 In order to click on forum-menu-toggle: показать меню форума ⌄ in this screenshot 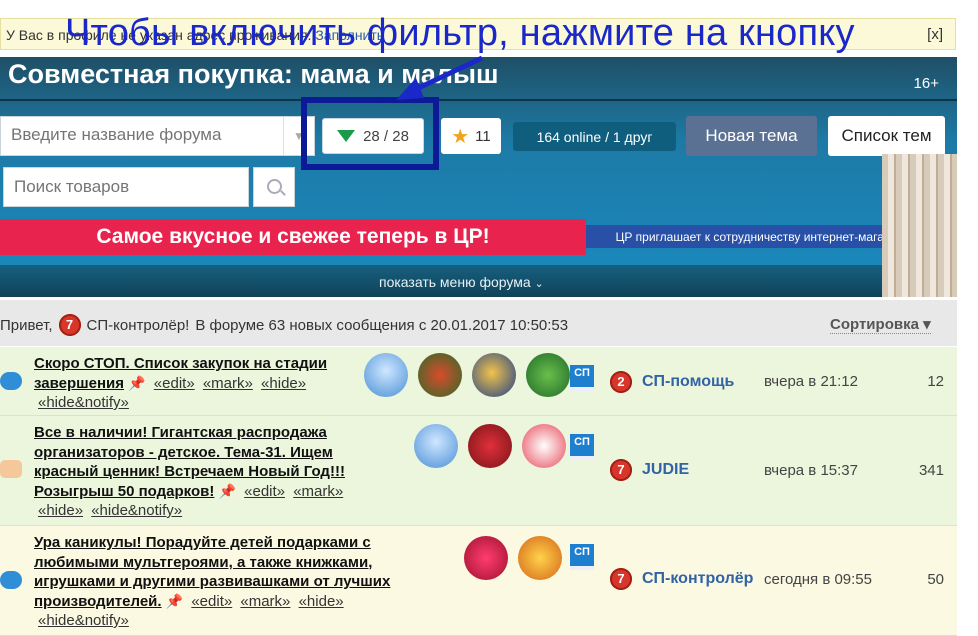, I will do `click(441, 281)`.